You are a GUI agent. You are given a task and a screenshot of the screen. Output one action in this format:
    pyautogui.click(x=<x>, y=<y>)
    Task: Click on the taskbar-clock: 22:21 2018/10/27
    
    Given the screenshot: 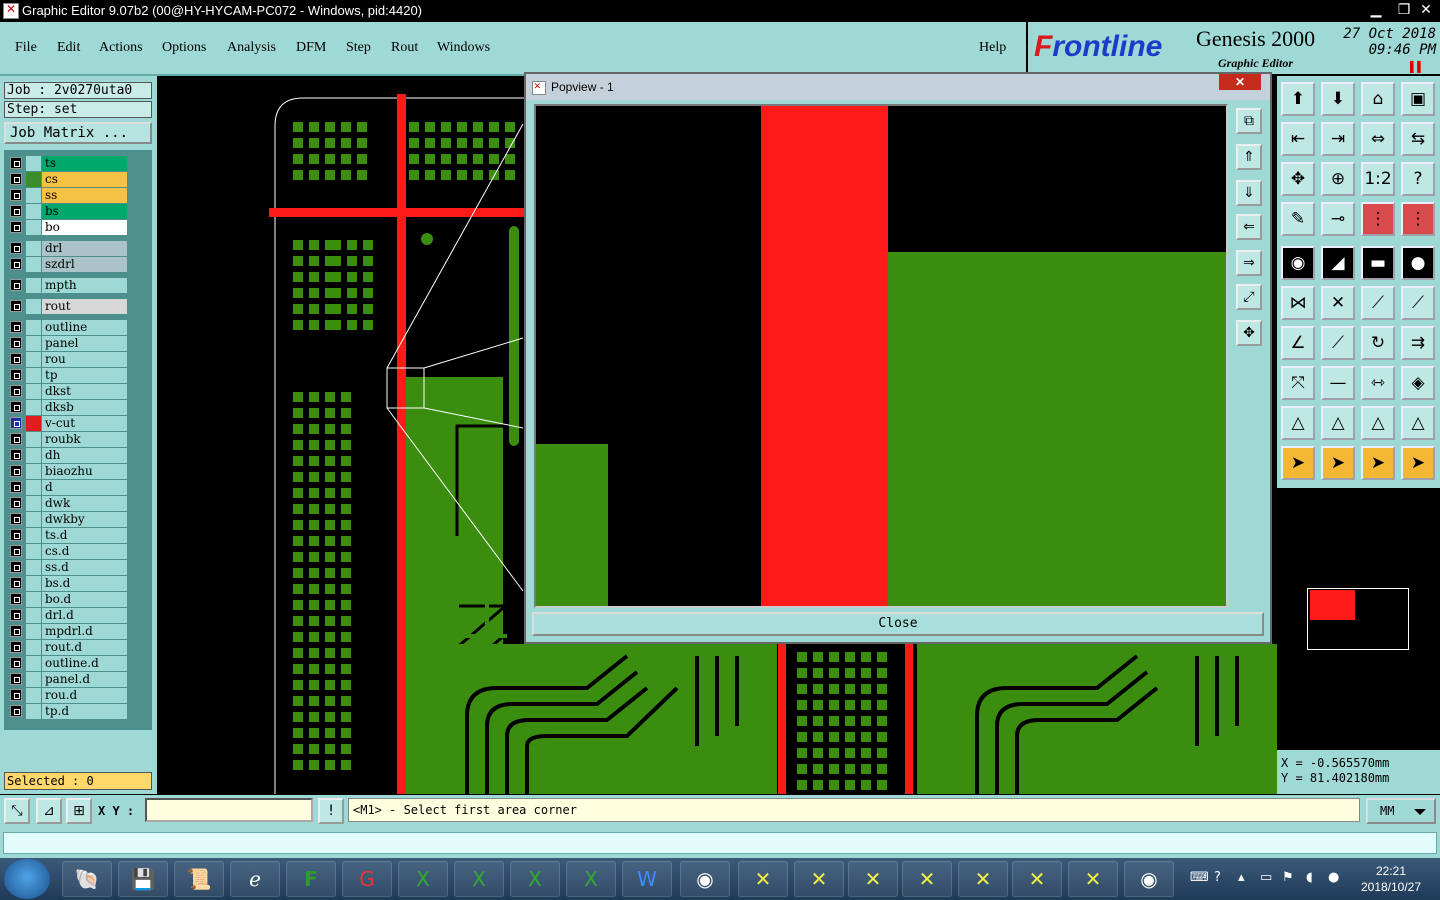 What is the action you would take?
    pyautogui.click(x=1391, y=879)
    